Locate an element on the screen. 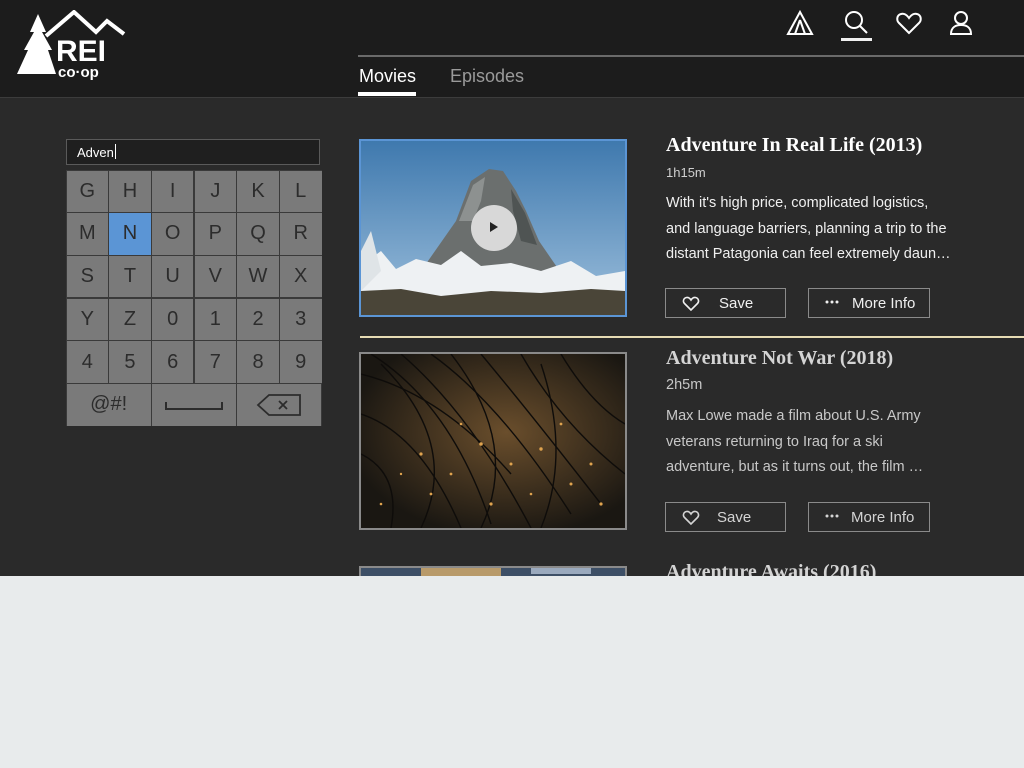 This screenshot has height=768, width=1024. key-j: J is located at coordinates (215, 191).